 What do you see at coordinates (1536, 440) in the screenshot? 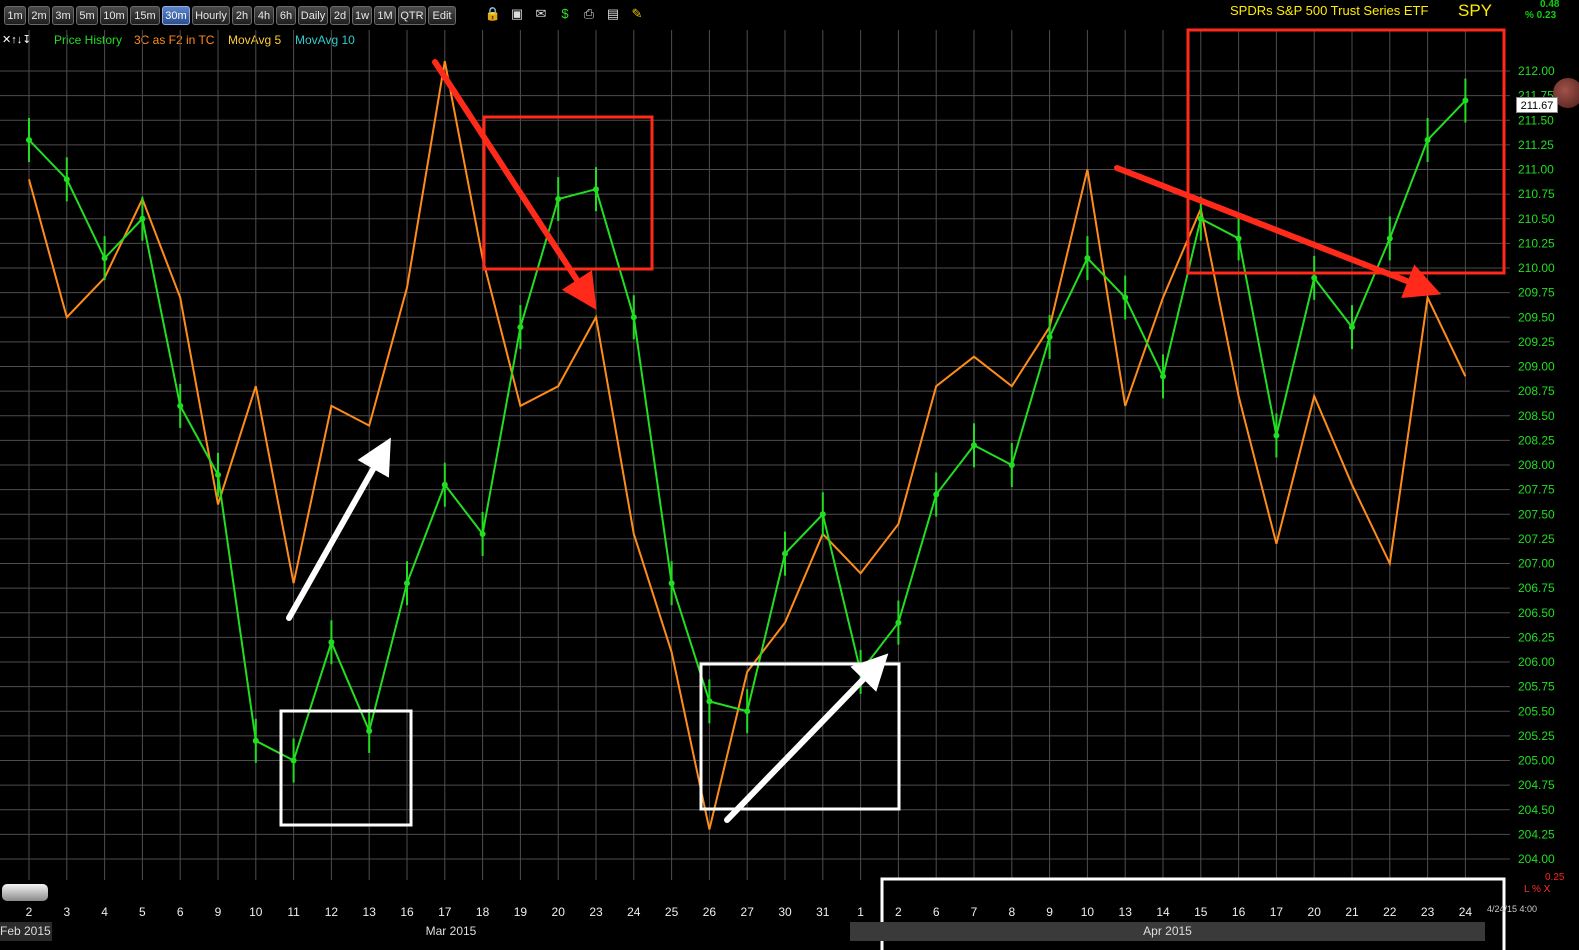
I see `y-tick-label: 208.25` at bounding box center [1536, 440].